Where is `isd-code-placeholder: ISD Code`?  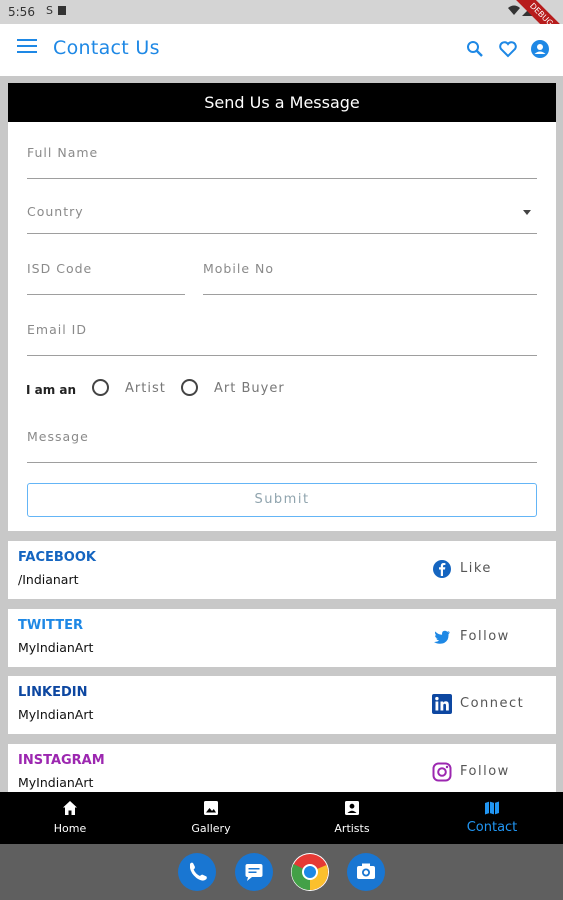 isd-code-placeholder: ISD Code is located at coordinates (60, 268).